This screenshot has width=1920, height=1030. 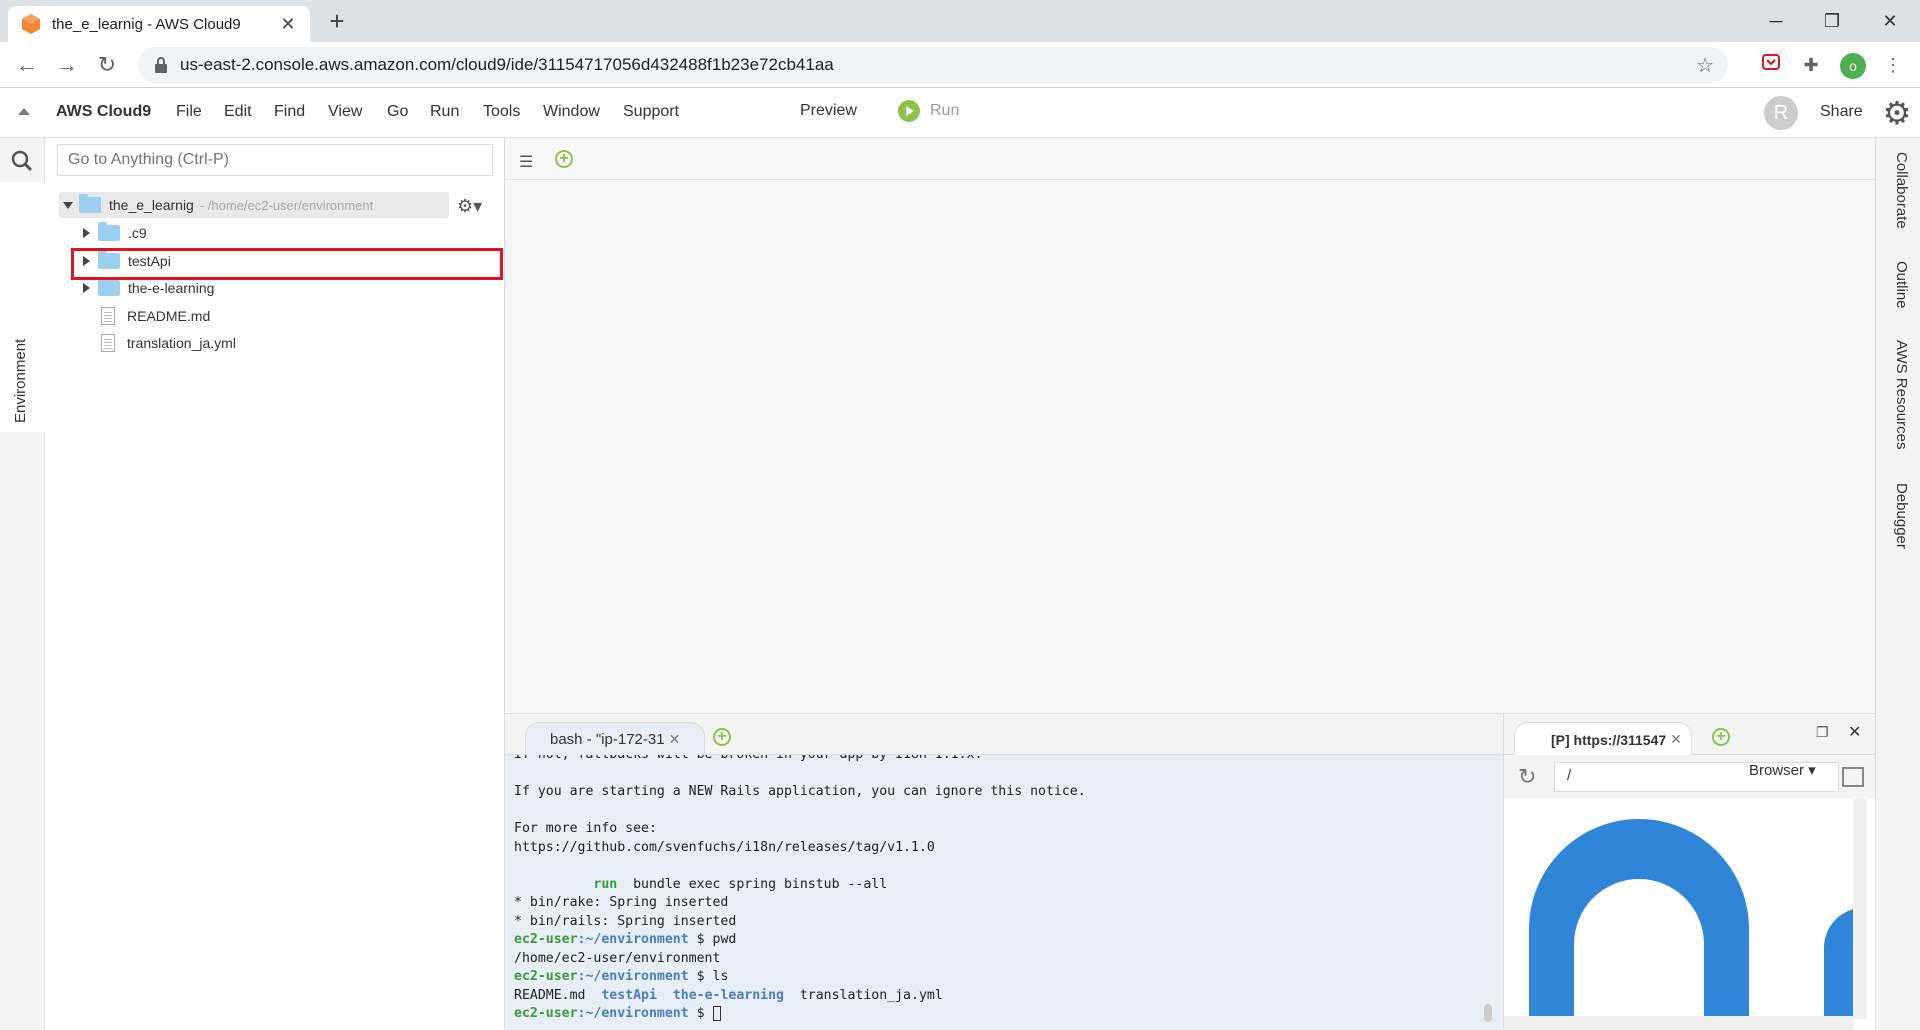 I want to click on tree-item-readme: README.md, so click(x=155, y=316).